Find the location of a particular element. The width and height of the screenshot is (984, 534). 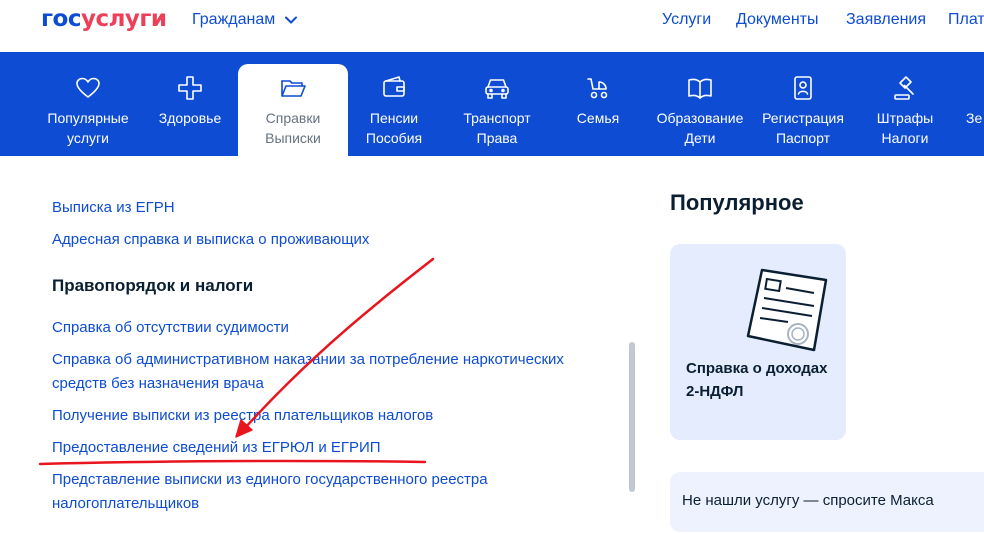

category-sublabel: Пособия is located at coordinates (394, 138).